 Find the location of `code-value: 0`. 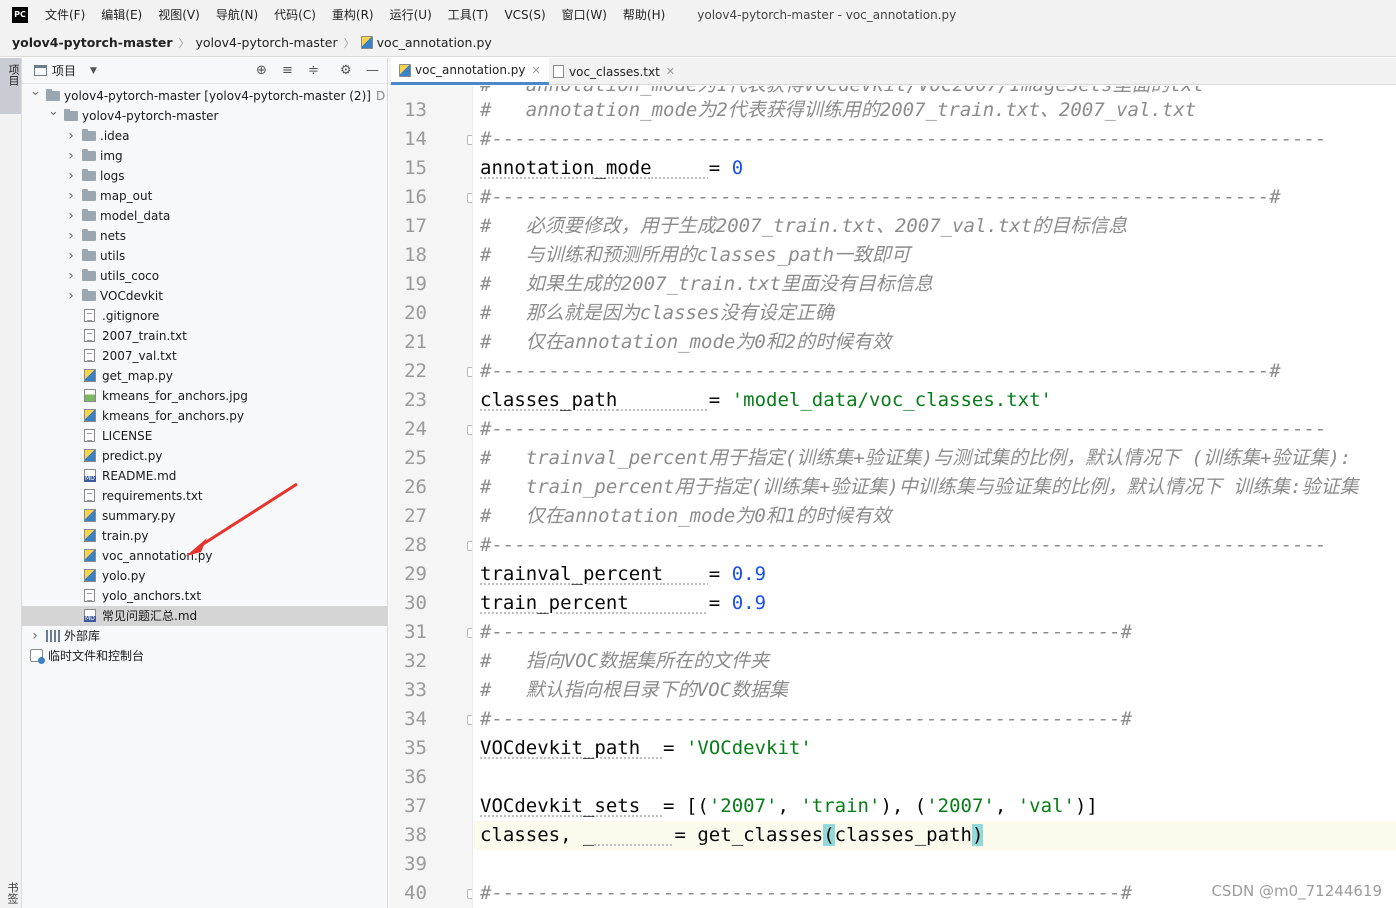

code-value: 0 is located at coordinates (737, 168).